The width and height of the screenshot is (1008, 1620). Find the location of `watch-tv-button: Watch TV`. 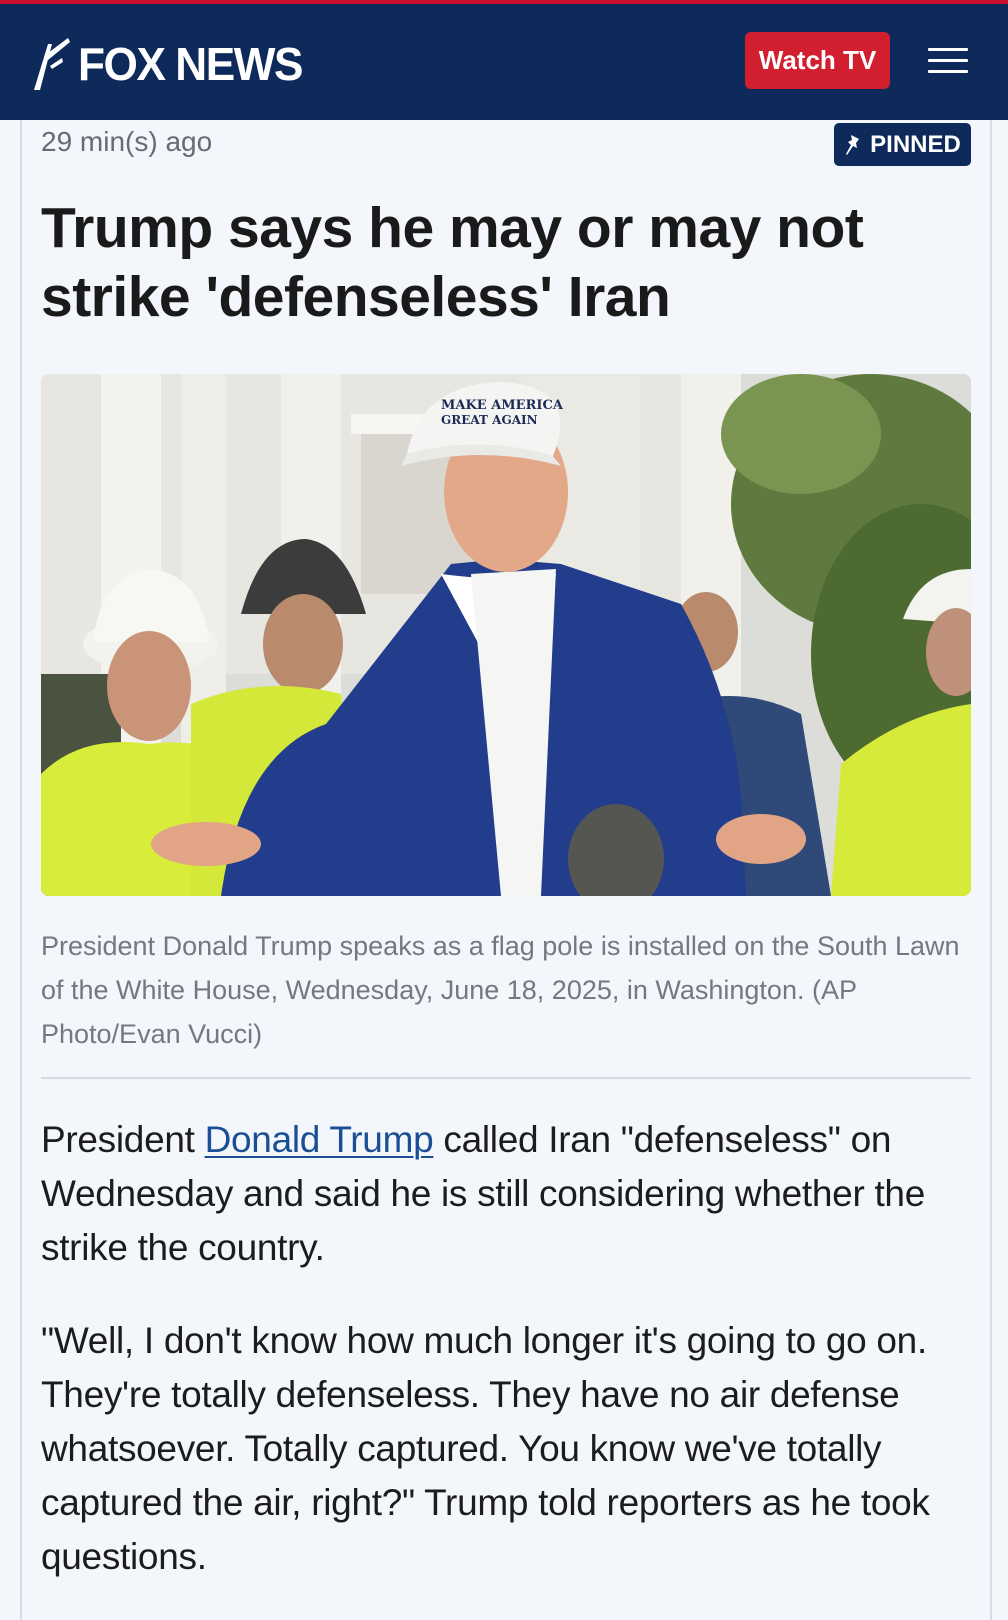

watch-tv-button: Watch TV is located at coordinates (817, 60).